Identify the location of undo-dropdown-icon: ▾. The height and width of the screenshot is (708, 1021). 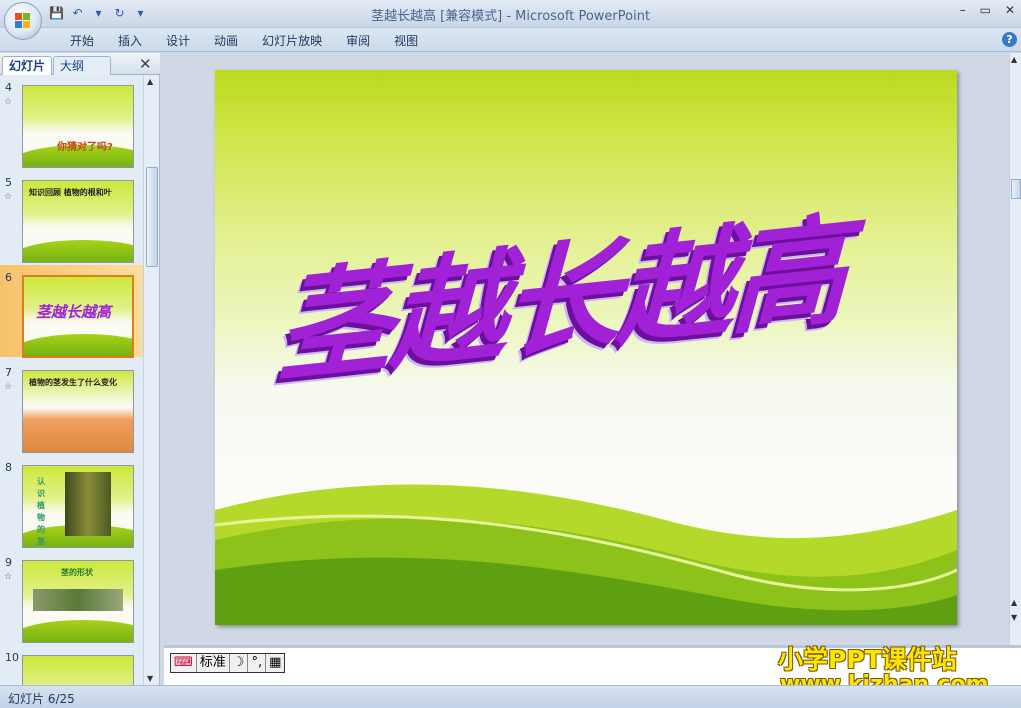
(98, 13).